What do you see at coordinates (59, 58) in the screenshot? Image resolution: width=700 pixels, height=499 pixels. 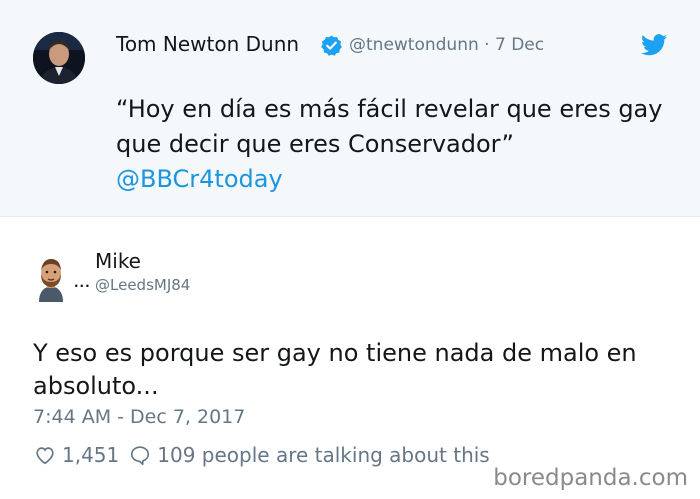 I see `quoted-author-avatar` at bounding box center [59, 58].